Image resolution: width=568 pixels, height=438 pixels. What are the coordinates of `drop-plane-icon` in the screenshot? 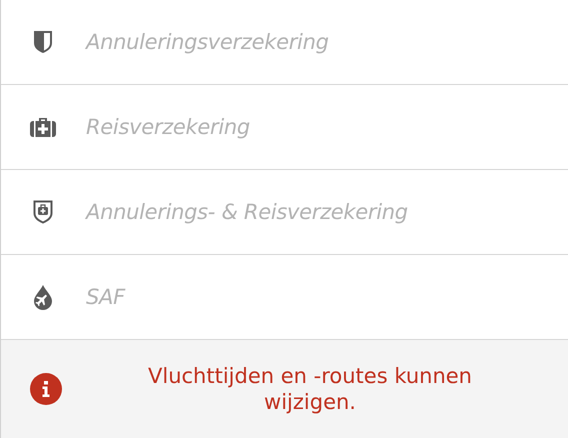 It's located at (43, 297).